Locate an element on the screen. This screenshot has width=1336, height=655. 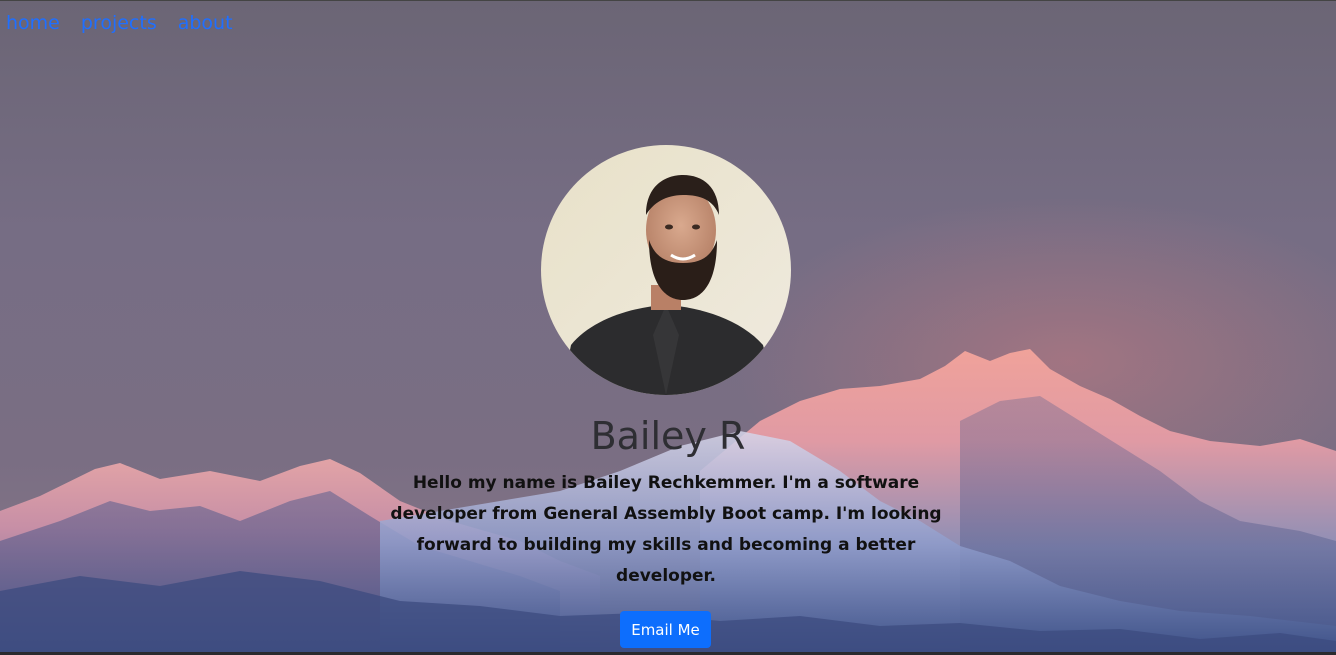
profile-name: Bailey R is located at coordinates (668, 436).